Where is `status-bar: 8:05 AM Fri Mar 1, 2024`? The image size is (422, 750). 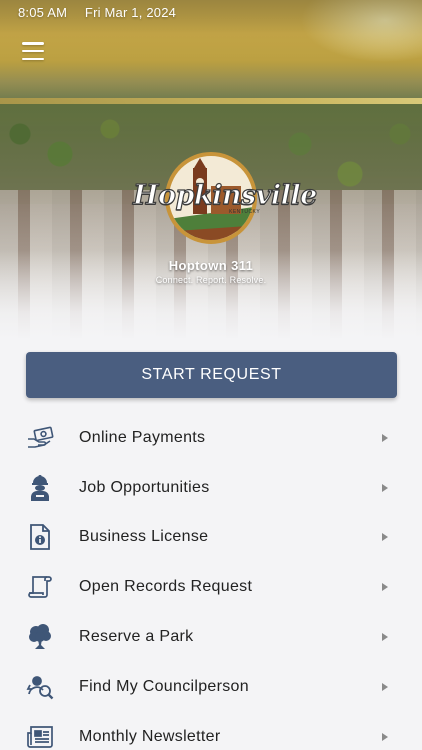
status-bar: 8:05 AM Fri Mar 1, 2024 is located at coordinates (104, 12).